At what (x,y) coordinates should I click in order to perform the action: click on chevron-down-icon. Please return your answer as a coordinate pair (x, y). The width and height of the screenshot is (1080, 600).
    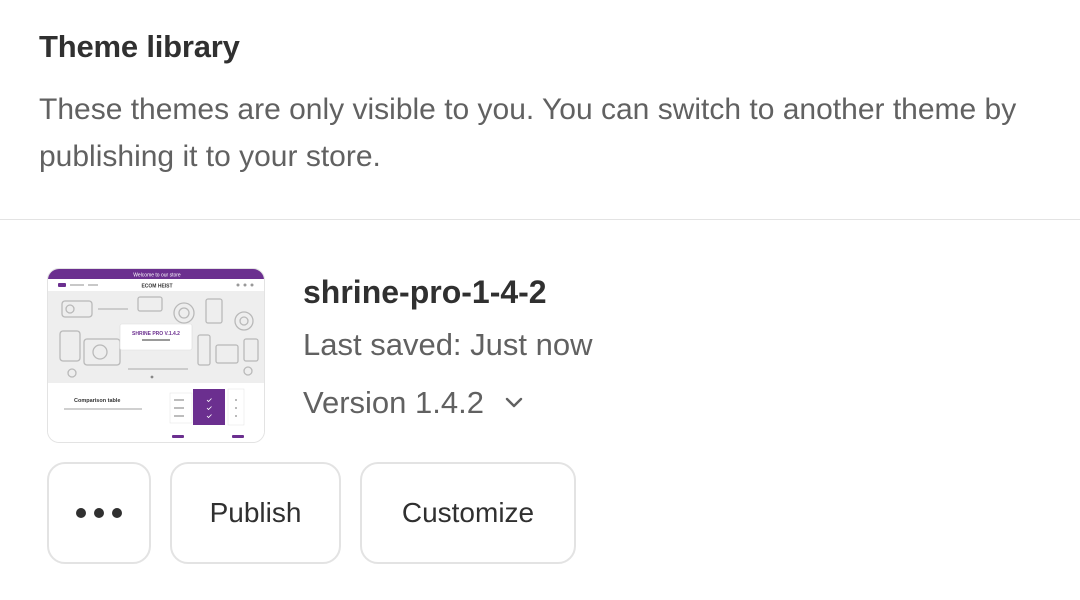
    Looking at the image, I should click on (514, 403).